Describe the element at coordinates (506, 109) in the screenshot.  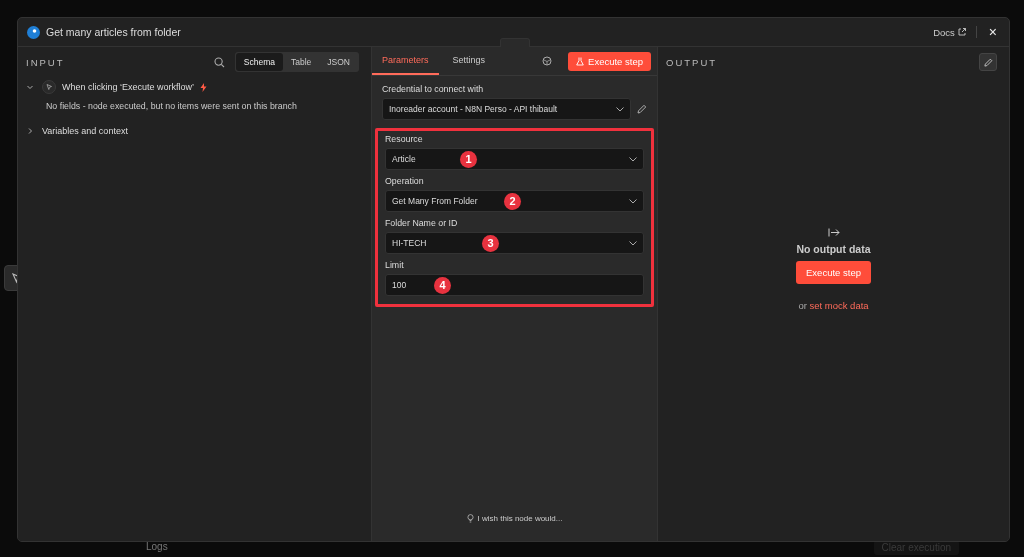
I see `credential-select: Inoreader account - N8N Perso - API thibault` at that location.